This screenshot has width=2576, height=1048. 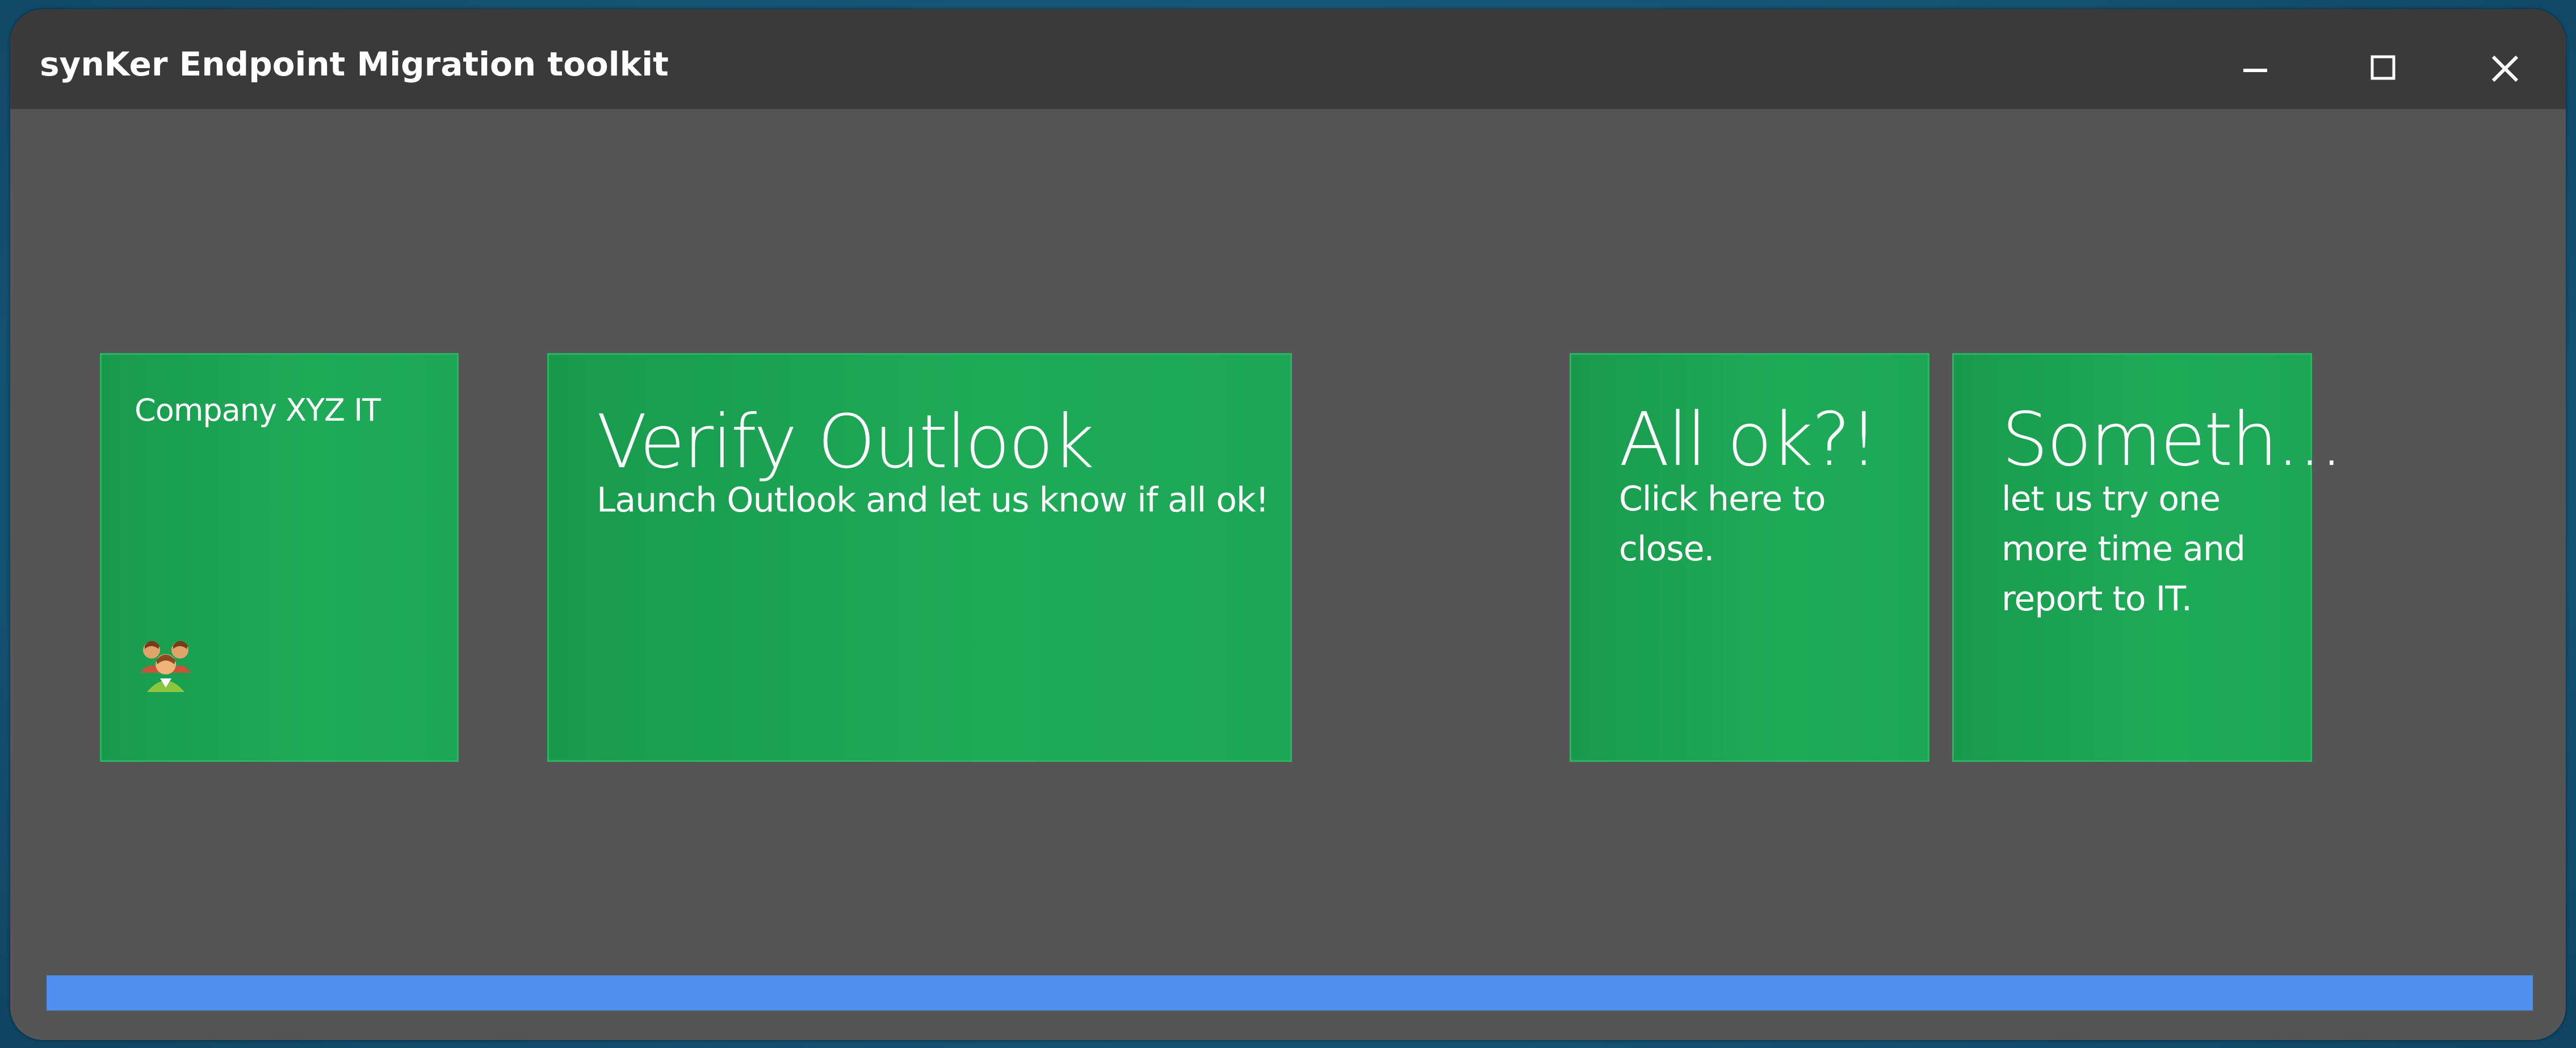 What do you see at coordinates (2097, 599) in the screenshot?
I see `tile-someth-description-line: report to IT.` at bounding box center [2097, 599].